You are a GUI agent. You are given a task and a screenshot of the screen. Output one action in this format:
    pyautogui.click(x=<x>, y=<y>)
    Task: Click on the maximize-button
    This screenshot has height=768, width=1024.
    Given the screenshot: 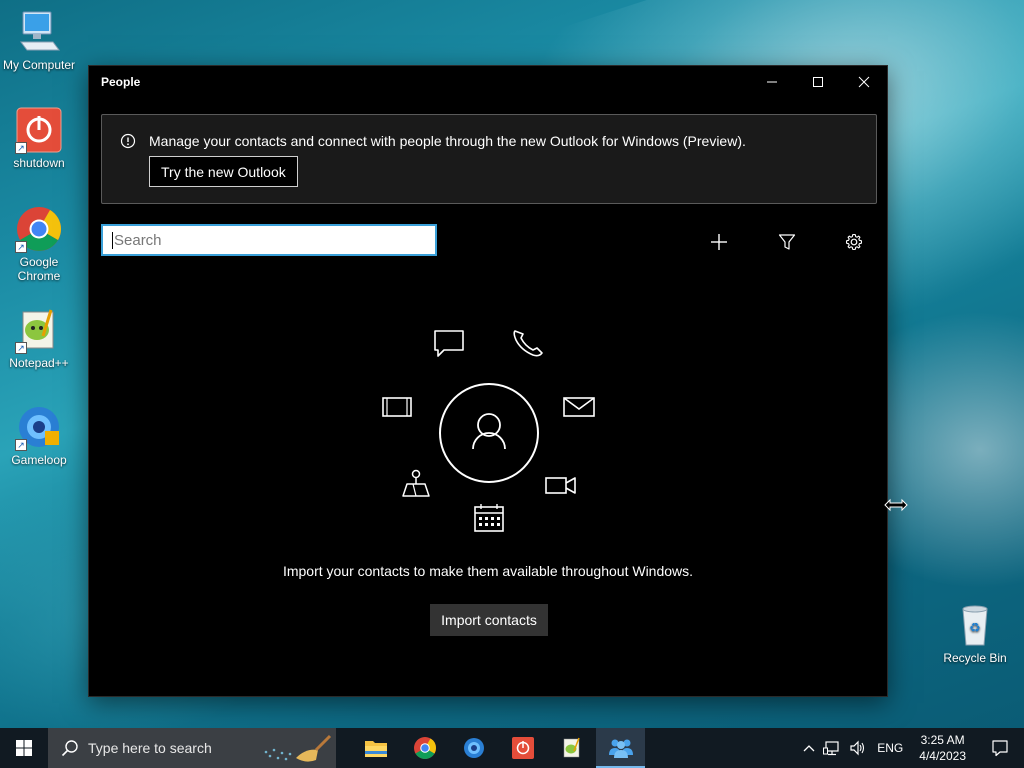 What is the action you would take?
    pyautogui.click(x=818, y=82)
    